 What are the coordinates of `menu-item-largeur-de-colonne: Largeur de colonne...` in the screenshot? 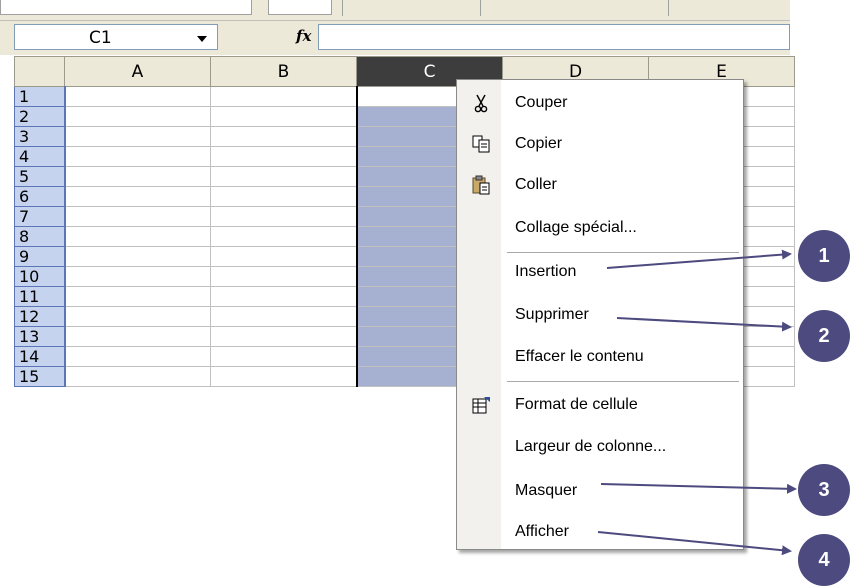 It's located at (600, 448).